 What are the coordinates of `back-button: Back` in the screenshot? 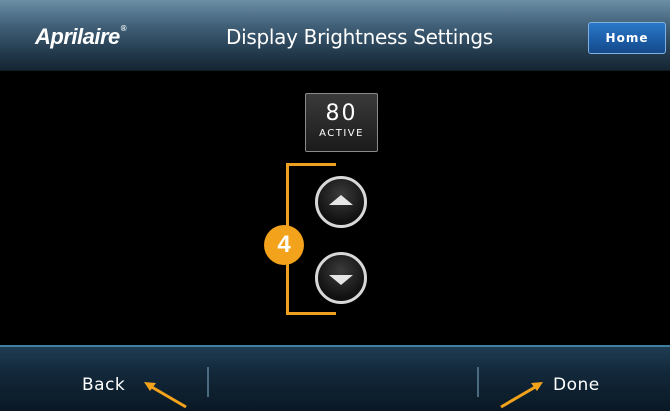 It's located at (103, 385).